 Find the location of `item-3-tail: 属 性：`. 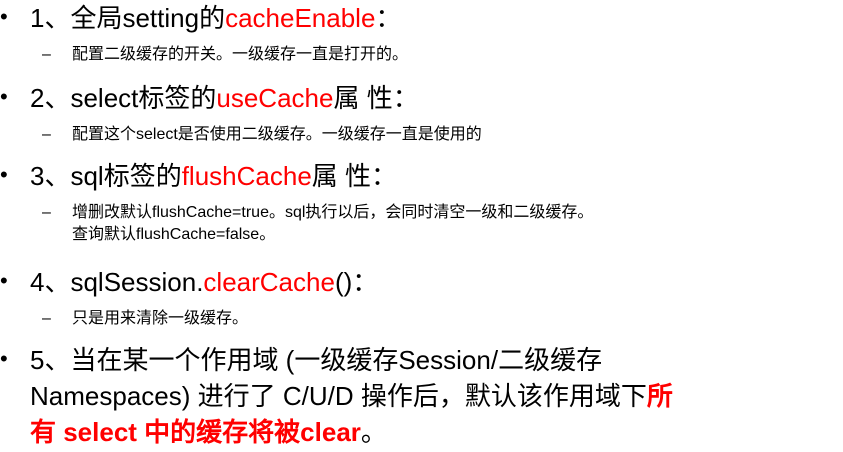

item-3-tail: 属 性： is located at coordinates (354, 176).